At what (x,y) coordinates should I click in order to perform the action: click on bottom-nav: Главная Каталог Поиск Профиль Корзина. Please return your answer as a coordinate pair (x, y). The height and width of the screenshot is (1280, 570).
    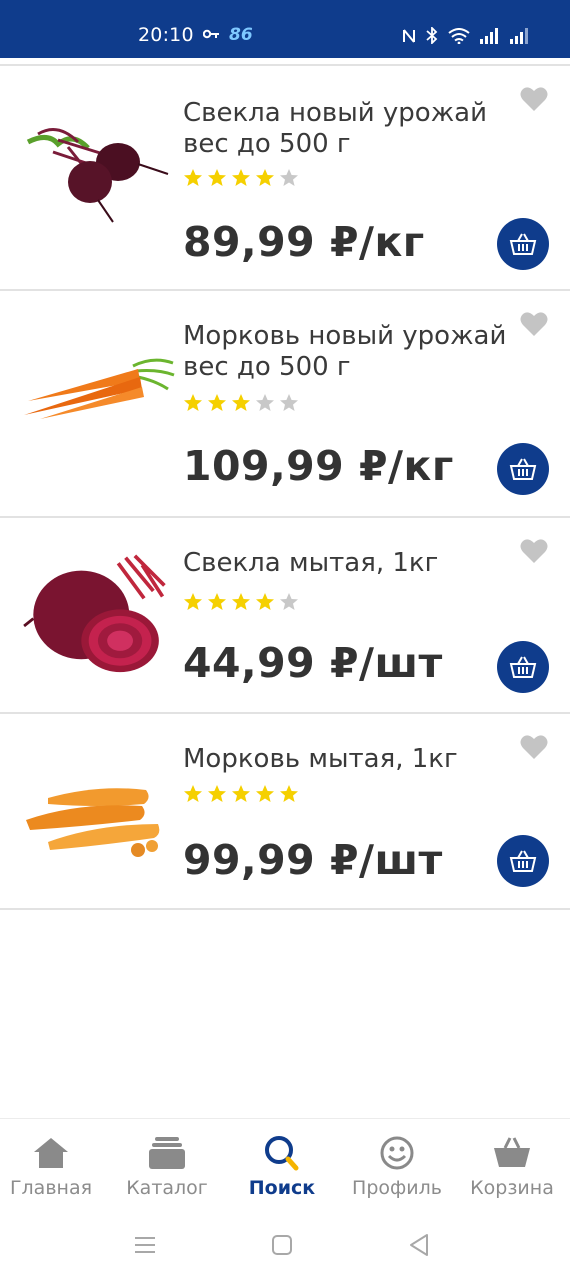
    Looking at the image, I should click on (285, 1164).